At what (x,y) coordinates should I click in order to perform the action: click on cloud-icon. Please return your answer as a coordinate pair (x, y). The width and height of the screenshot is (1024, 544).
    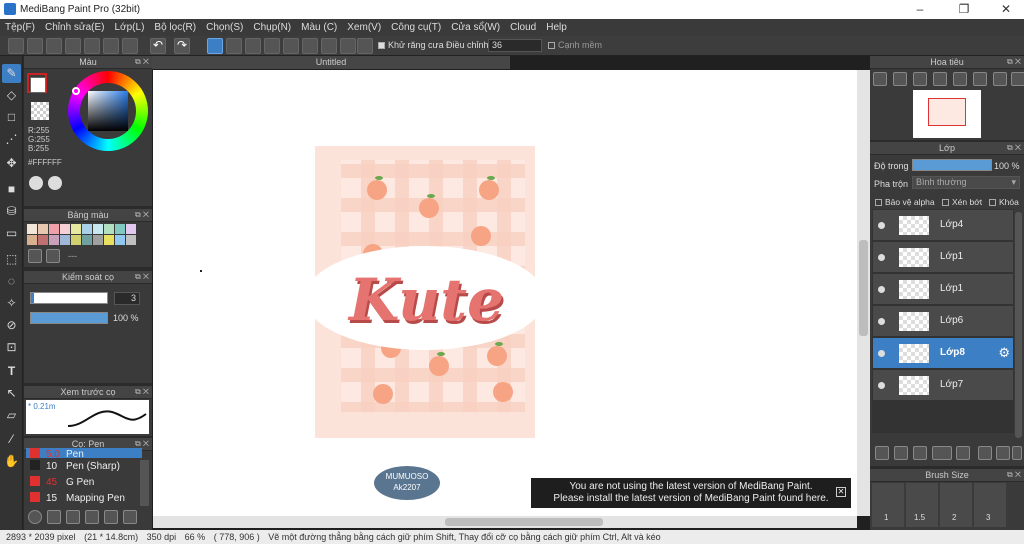
    Looking at the image, I should click on (16, 46).